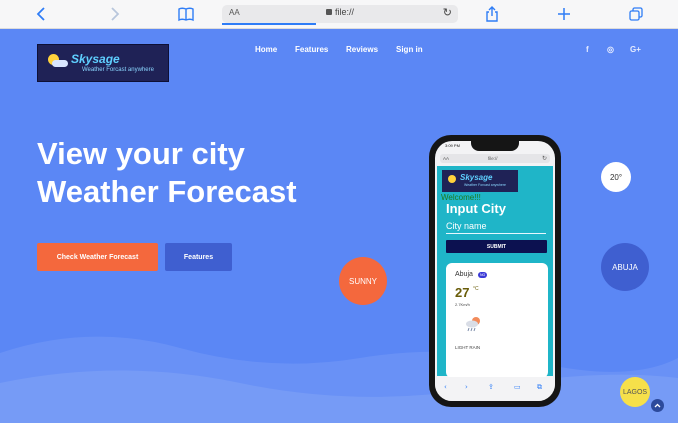 This screenshot has width=678, height=423. I want to click on load-progress-bar, so click(269, 24).